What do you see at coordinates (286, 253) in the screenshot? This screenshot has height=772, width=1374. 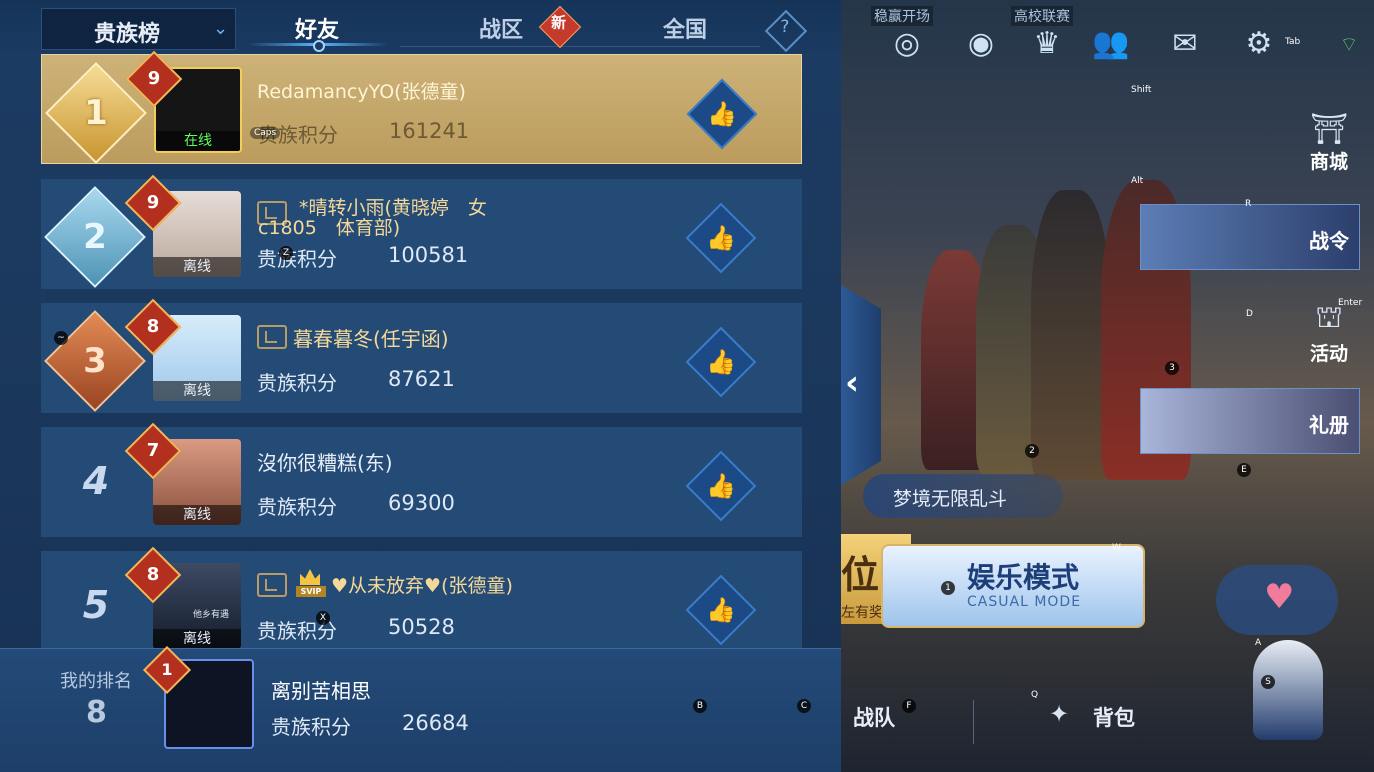 I see `key-hint: Z` at bounding box center [286, 253].